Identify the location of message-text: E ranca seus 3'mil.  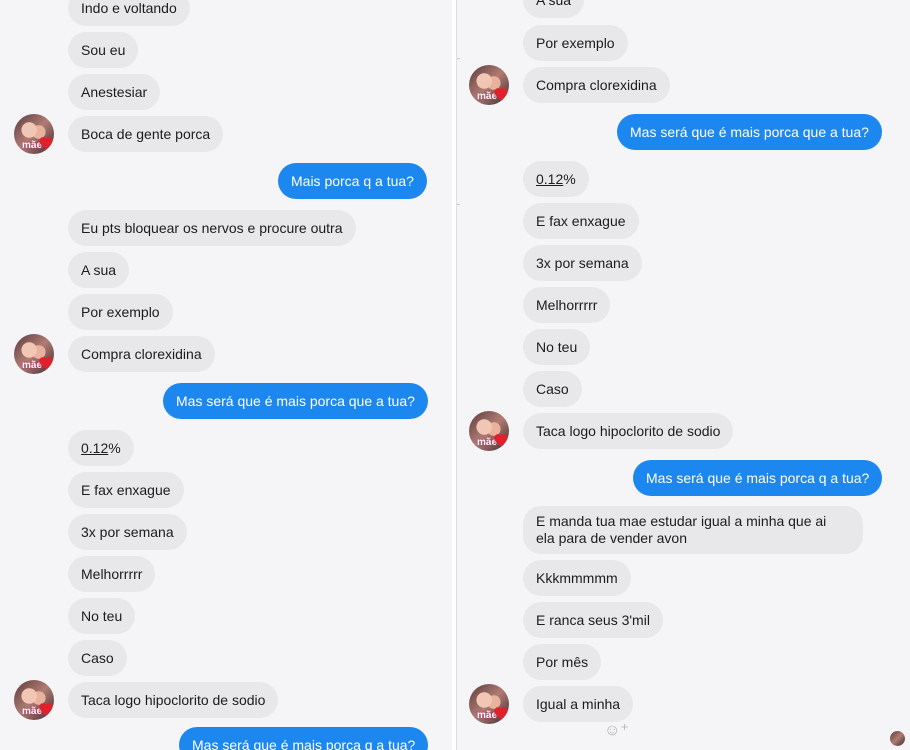
(593, 620).